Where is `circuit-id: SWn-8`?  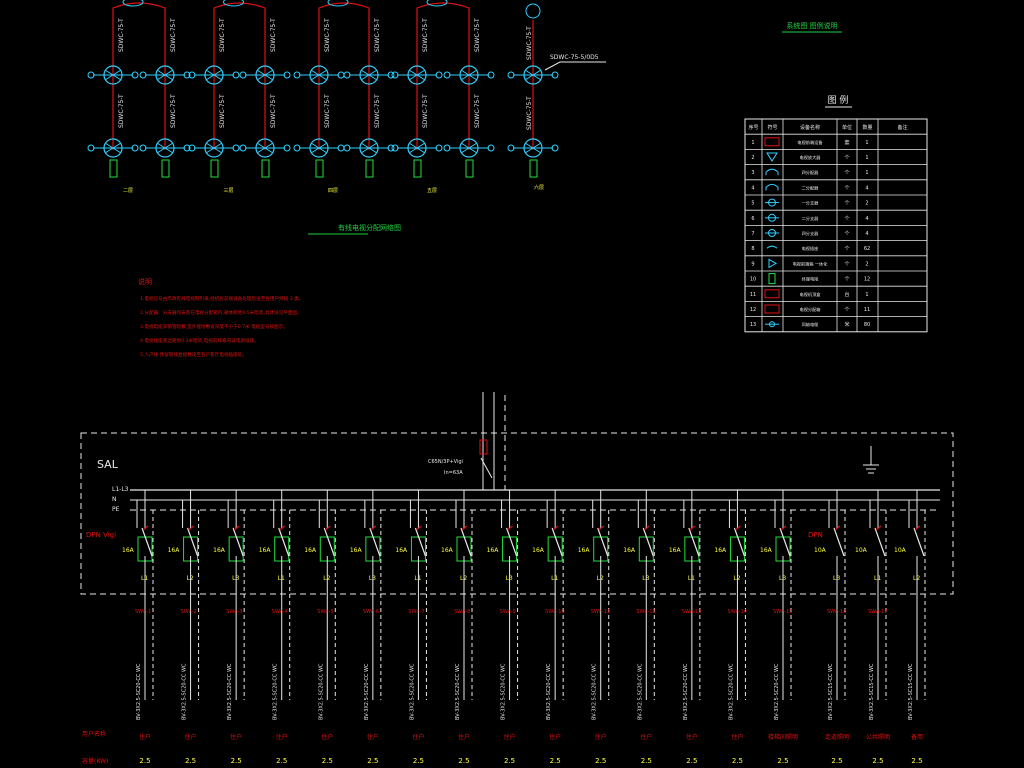
circuit-id: SWn-8 is located at coordinates (462, 612).